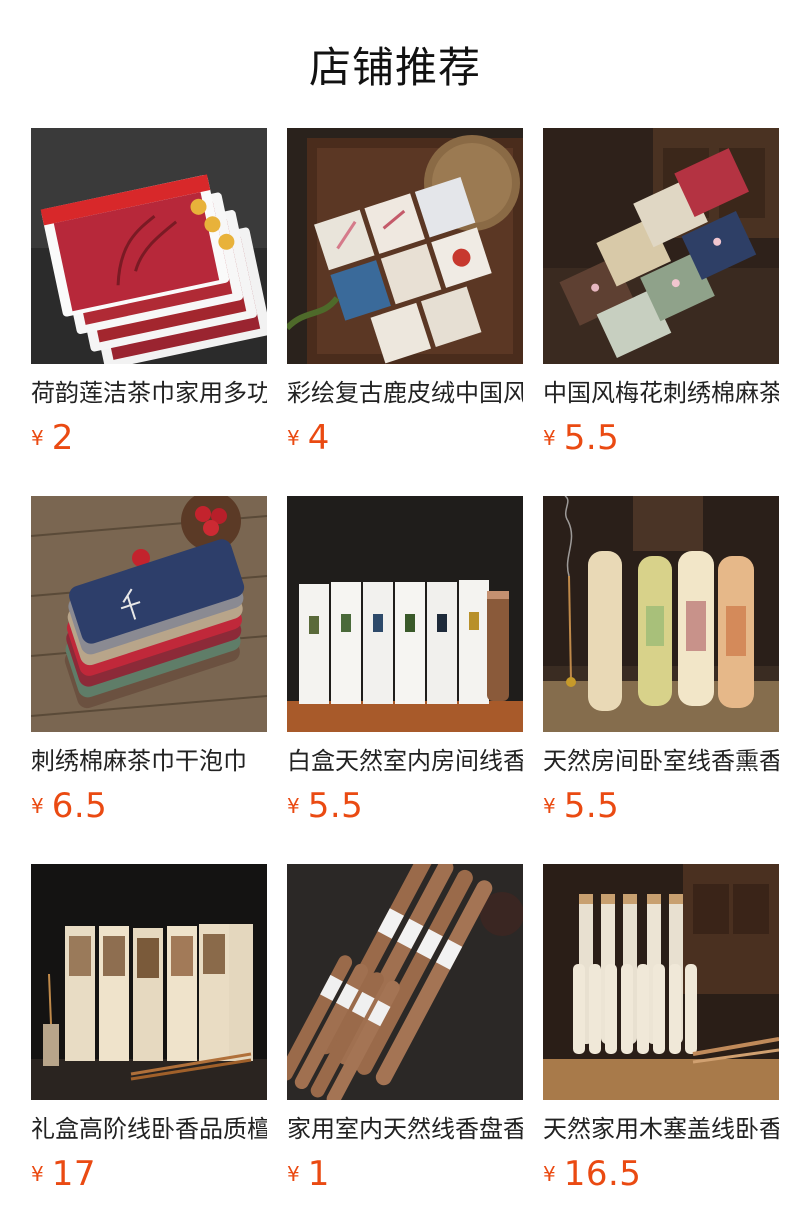 The image size is (790, 1232). Describe the element at coordinates (149, 806) in the screenshot. I see `product-price: ¥6.5` at that location.